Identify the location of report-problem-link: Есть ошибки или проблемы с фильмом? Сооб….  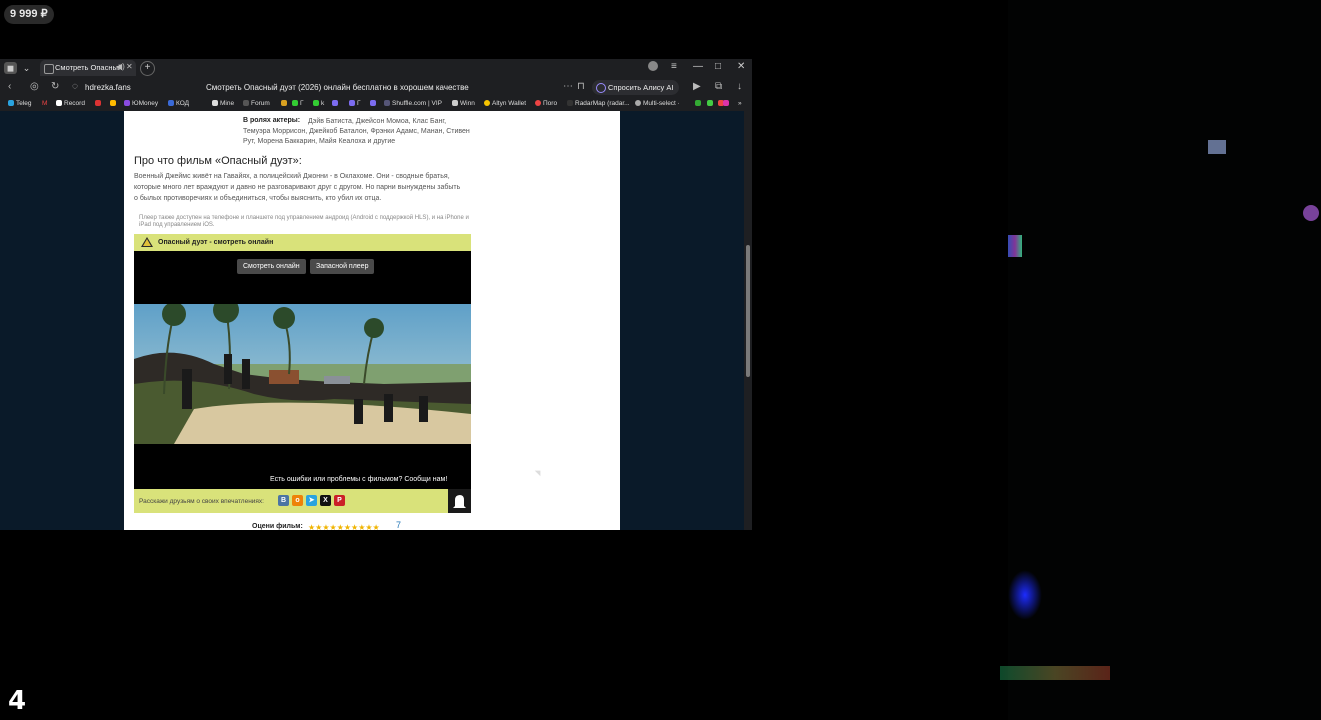
(358, 479).